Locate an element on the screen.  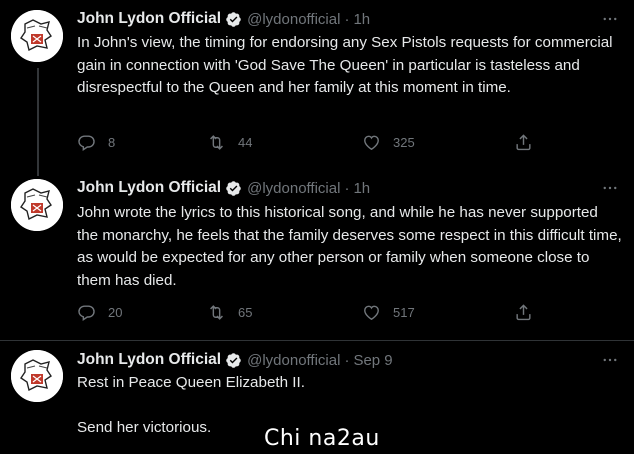
tweet-actions: 20 65 517 is located at coordinates (312, 312).